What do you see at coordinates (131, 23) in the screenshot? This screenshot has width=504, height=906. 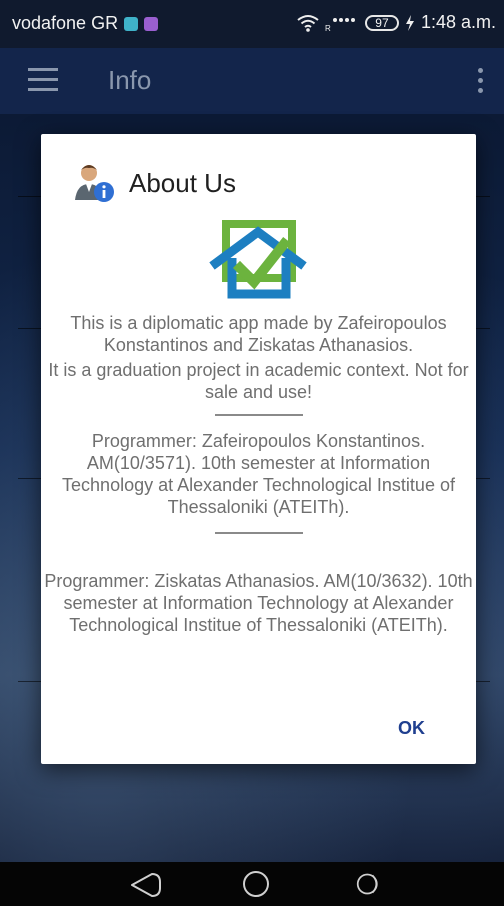 I see `message-notification-icon` at bounding box center [131, 23].